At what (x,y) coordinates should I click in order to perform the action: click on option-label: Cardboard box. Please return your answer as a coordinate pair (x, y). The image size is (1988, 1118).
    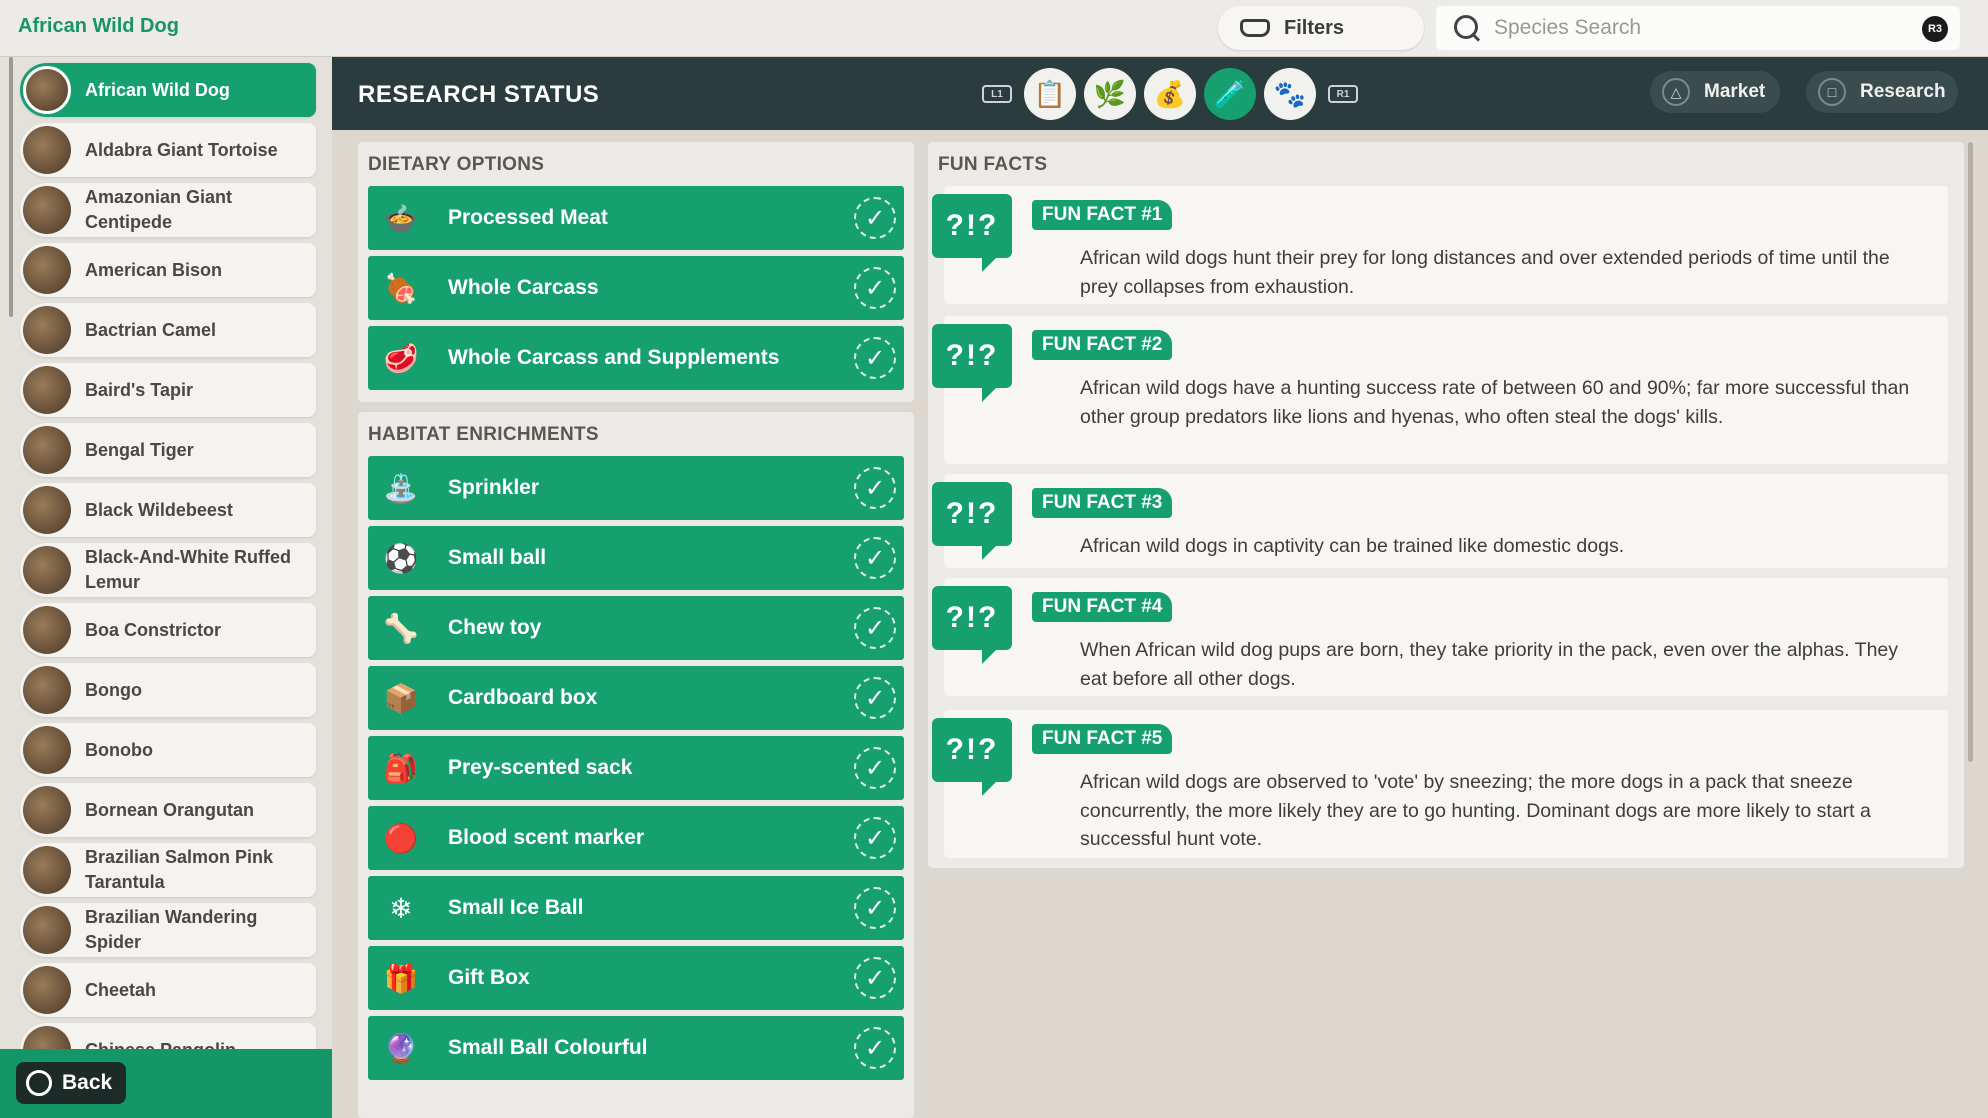
    Looking at the image, I should click on (523, 697).